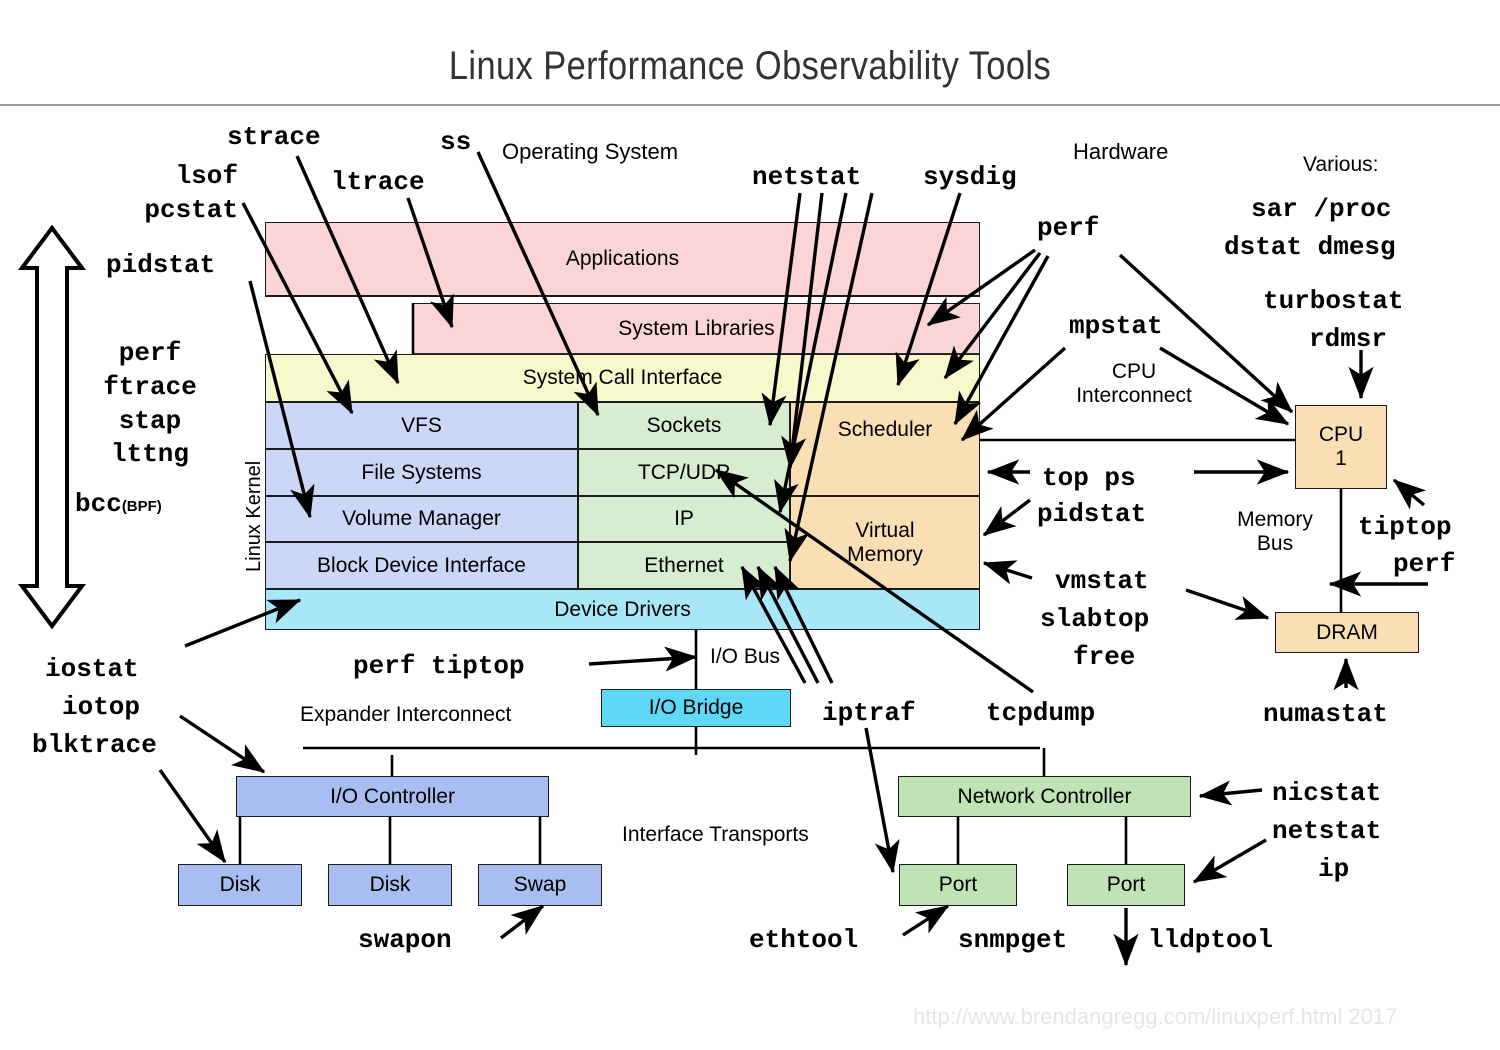 The height and width of the screenshot is (1050, 1500). I want to click on arrow-iostat-to-drivers, so click(243, 623).